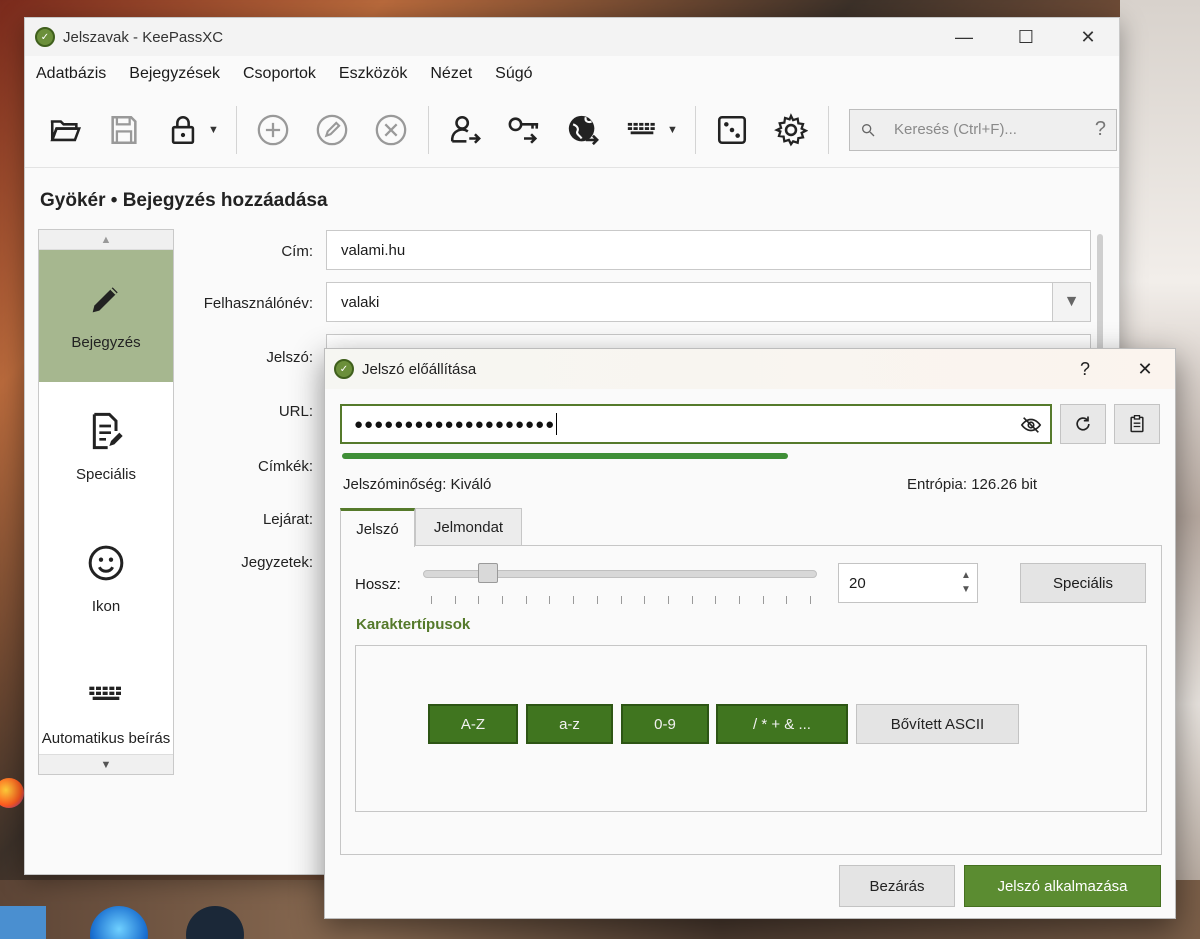 This screenshot has height=939, width=1200. I want to click on settings-button, so click(791, 130).